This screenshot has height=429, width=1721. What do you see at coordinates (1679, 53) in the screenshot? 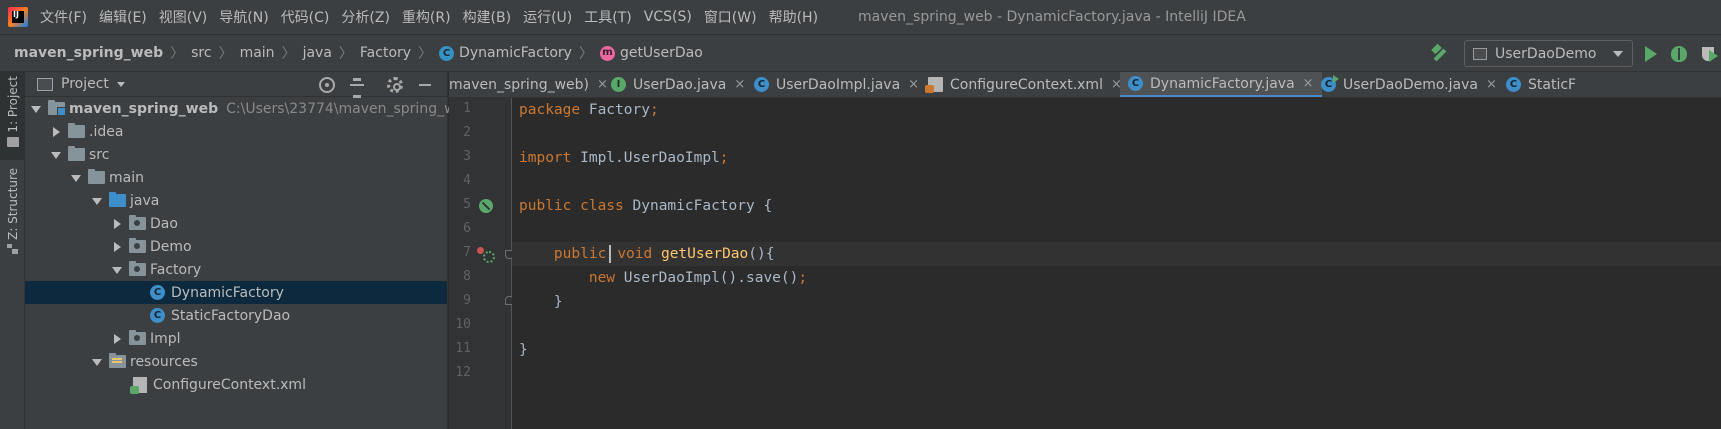
I see `debug-bug-icon` at bounding box center [1679, 53].